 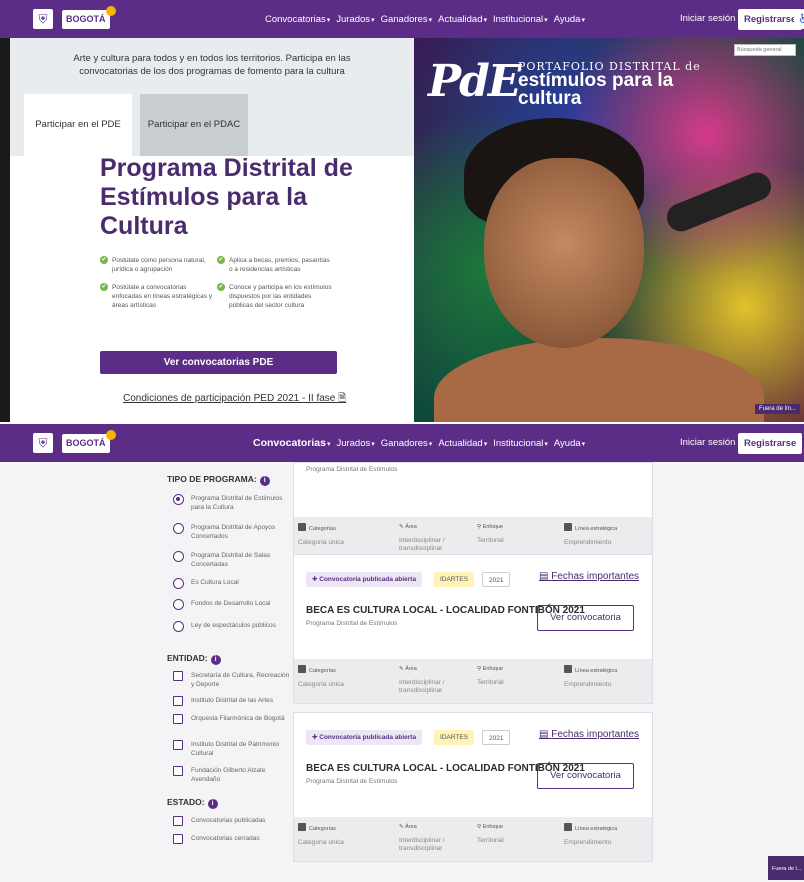 What do you see at coordinates (233, 560) in the screenshot?
I see `filter-option-program: Programa Distrital de Salas Concertadas` at bounding box center [233, 560].